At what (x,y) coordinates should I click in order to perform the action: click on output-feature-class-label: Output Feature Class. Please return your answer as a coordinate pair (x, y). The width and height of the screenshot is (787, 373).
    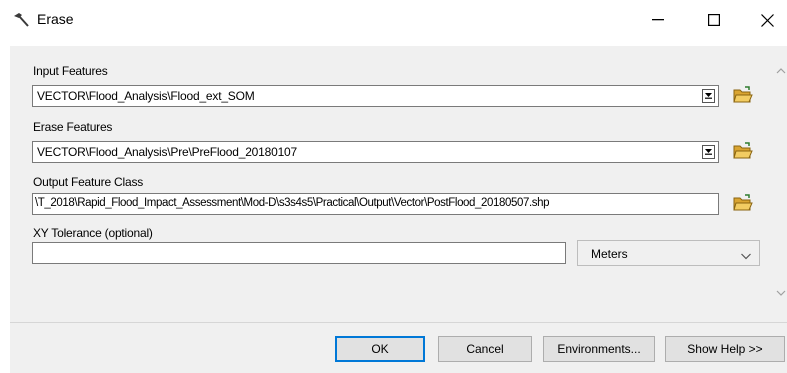
    Looking at the image, I should click on (88, 182).